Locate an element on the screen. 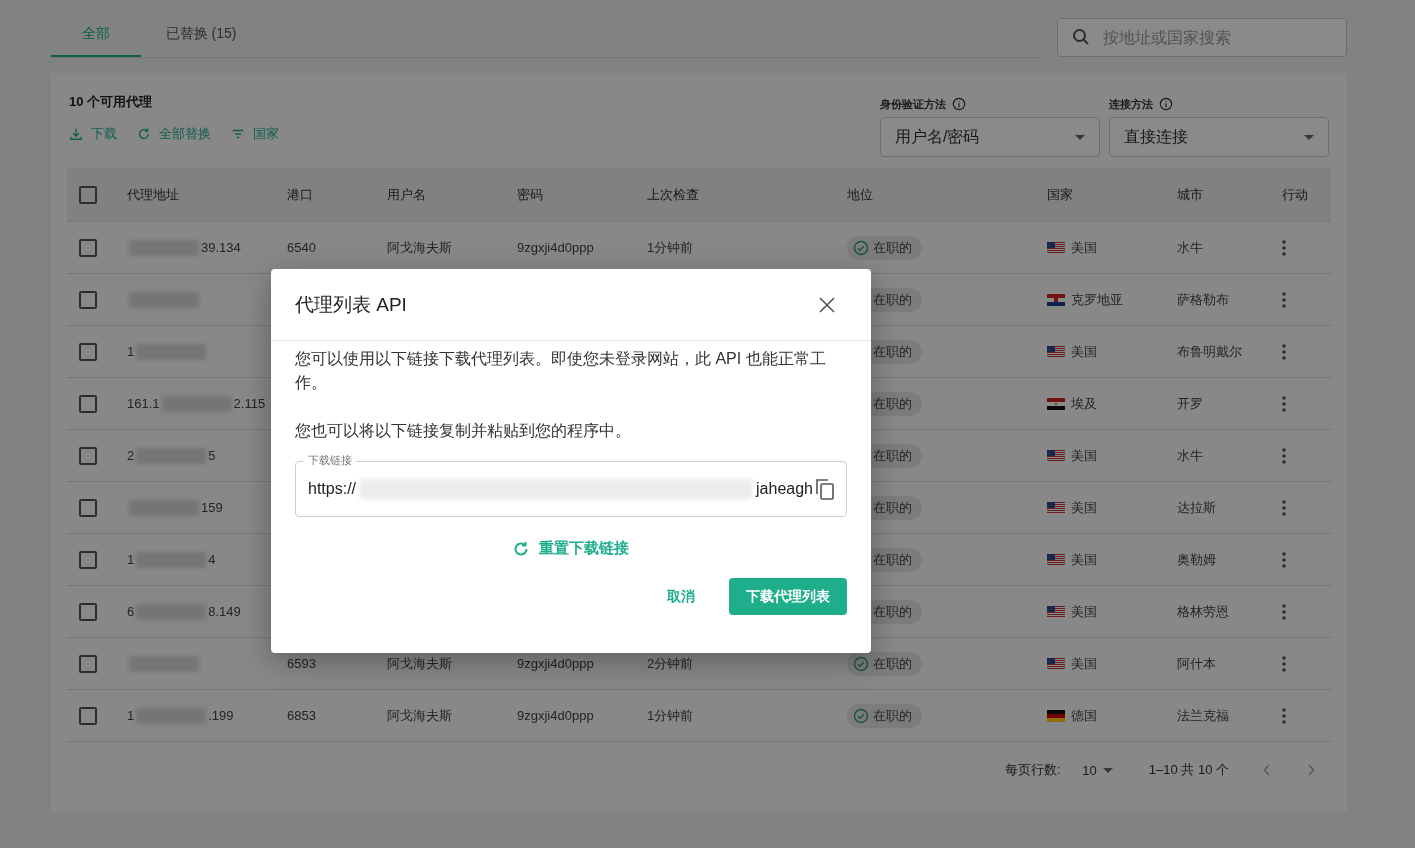 The image size is (1415, 848). table-cell: 6593 is located at coordinates (301, 663).